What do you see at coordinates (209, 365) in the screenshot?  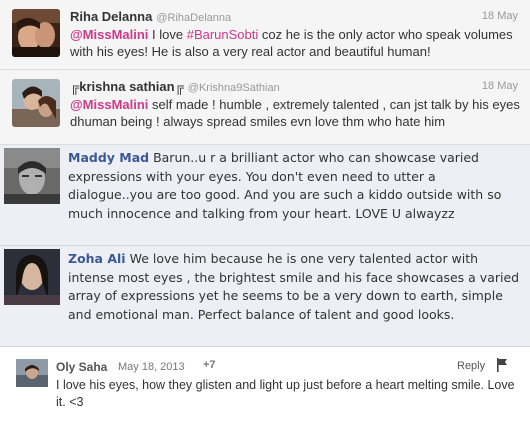 I see `vote-count: +7` at bounding box center [209, 365].